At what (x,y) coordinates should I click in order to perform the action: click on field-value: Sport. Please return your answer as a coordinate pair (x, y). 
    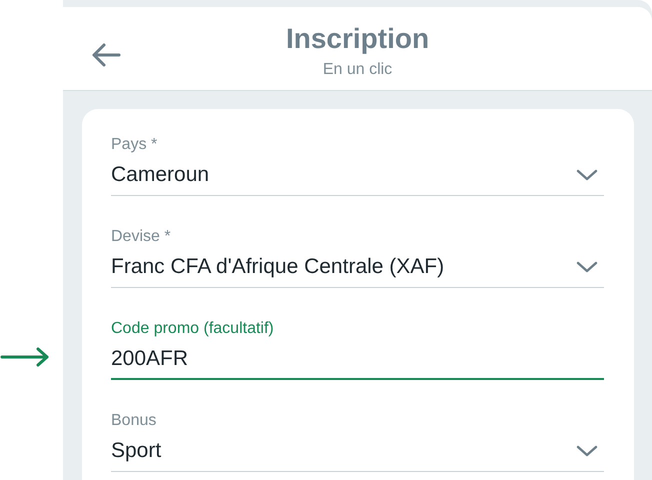
    Looking at the image, I should click on (136, 451).